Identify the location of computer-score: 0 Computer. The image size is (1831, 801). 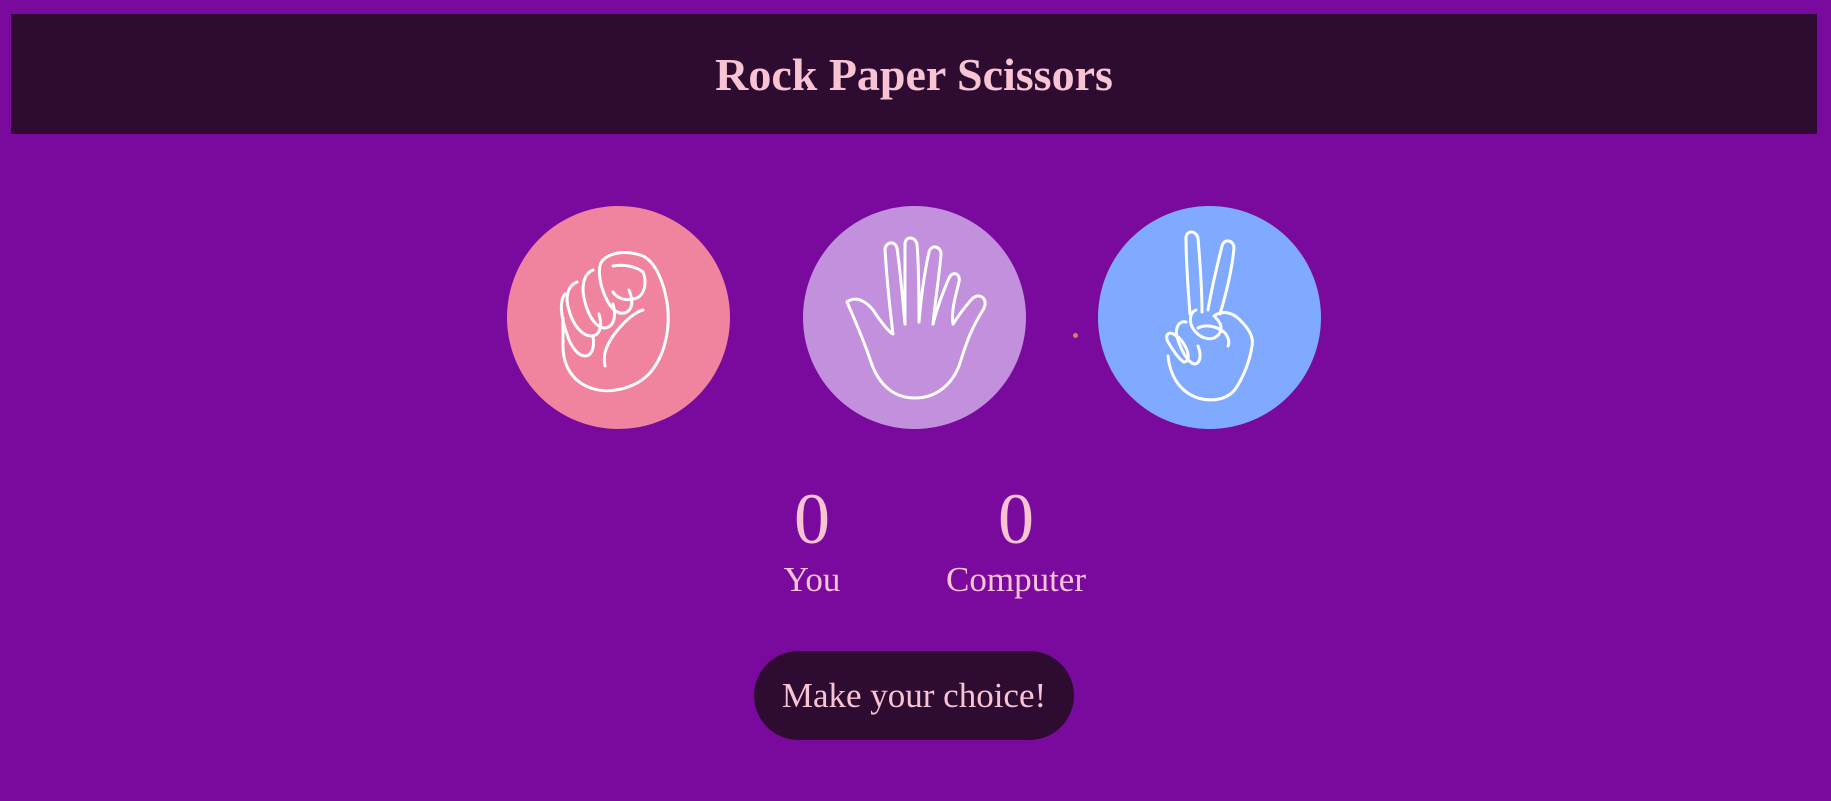
(1016, 539).